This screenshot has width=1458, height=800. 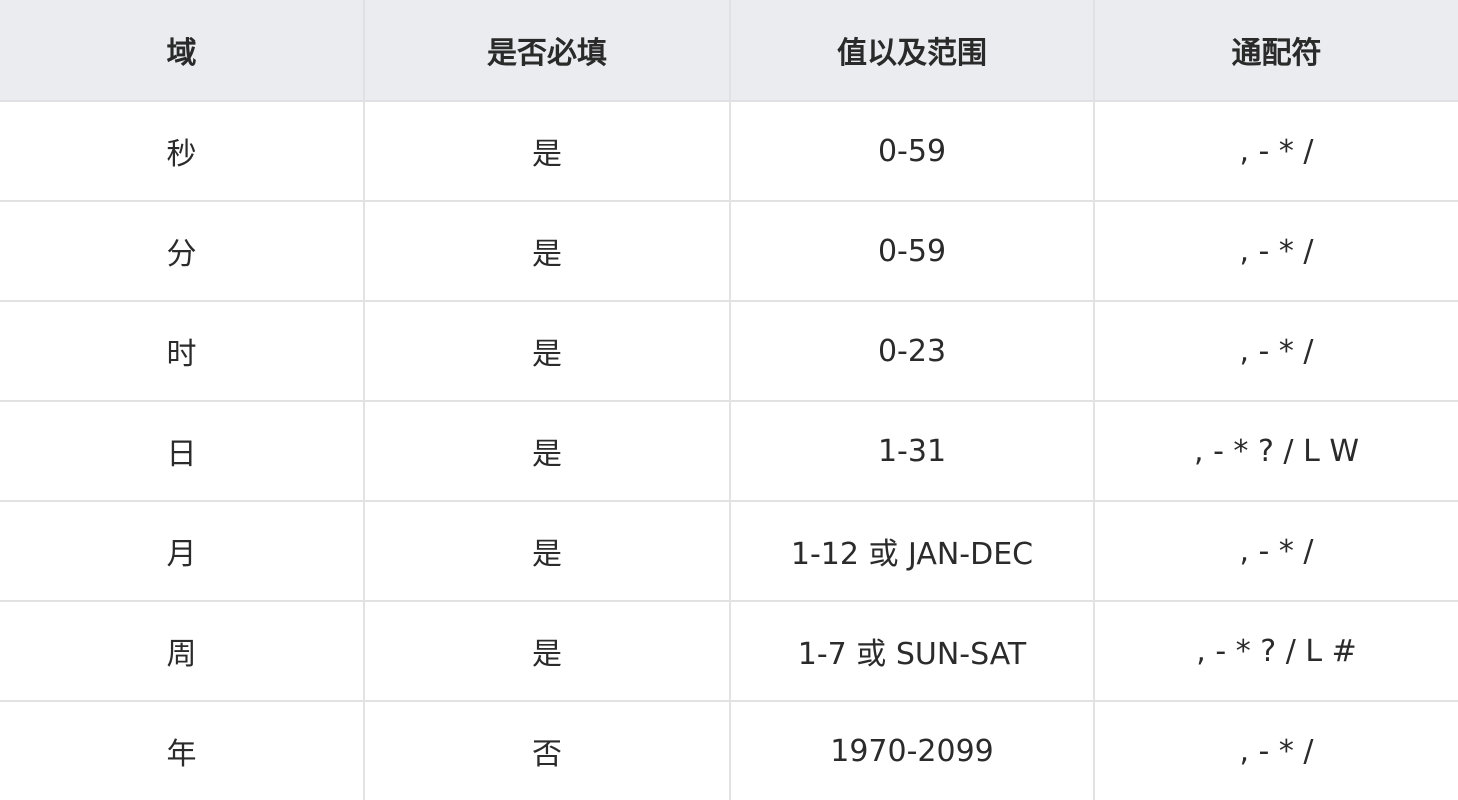 What do you see at coordinates (547, 750) in the screenshot?
I see `cell-required: 否` at bounding box center [547, 750].